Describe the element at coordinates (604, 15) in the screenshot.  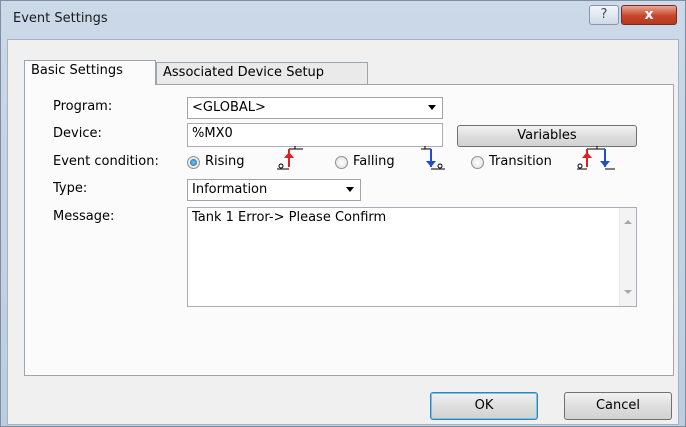
I see `help-button: ?` at that location.